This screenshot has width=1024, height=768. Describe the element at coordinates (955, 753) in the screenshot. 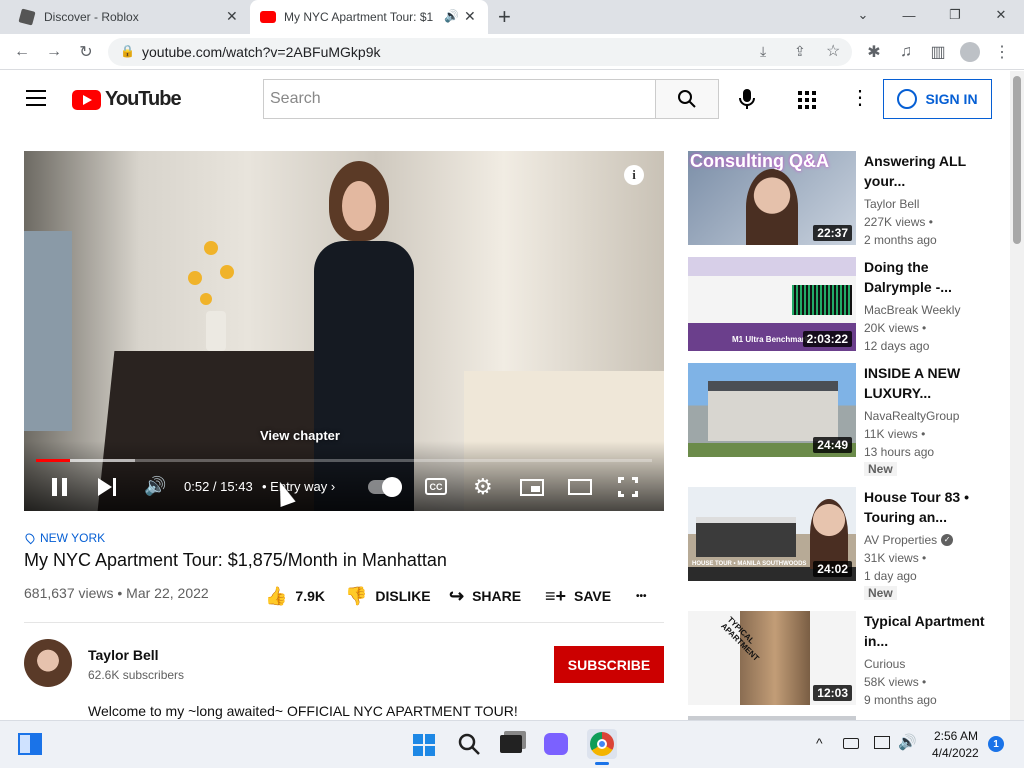

I see `clock-date: 4/4/2022` at that location.